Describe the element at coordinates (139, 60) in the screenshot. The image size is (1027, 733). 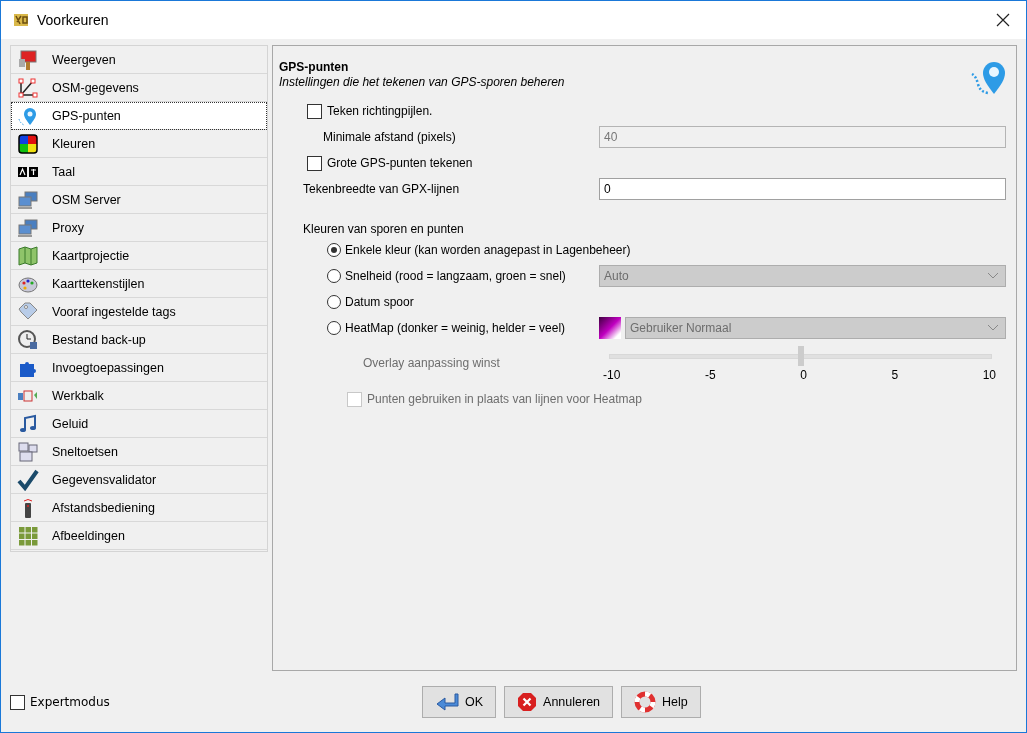
I see `sidebar-item: Weergeven` at that location.